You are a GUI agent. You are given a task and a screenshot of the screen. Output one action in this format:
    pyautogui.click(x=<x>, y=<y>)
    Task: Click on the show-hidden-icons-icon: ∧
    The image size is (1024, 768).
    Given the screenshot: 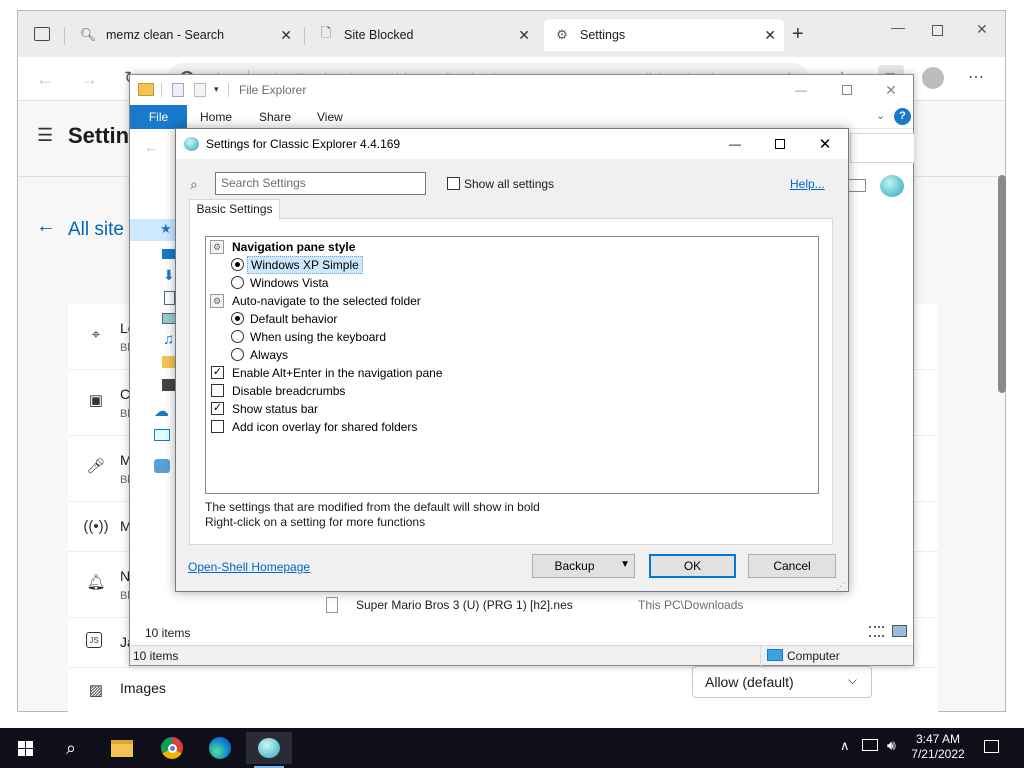 What is the action you would take?
    pyautogui.click(x=845, y=746)
    